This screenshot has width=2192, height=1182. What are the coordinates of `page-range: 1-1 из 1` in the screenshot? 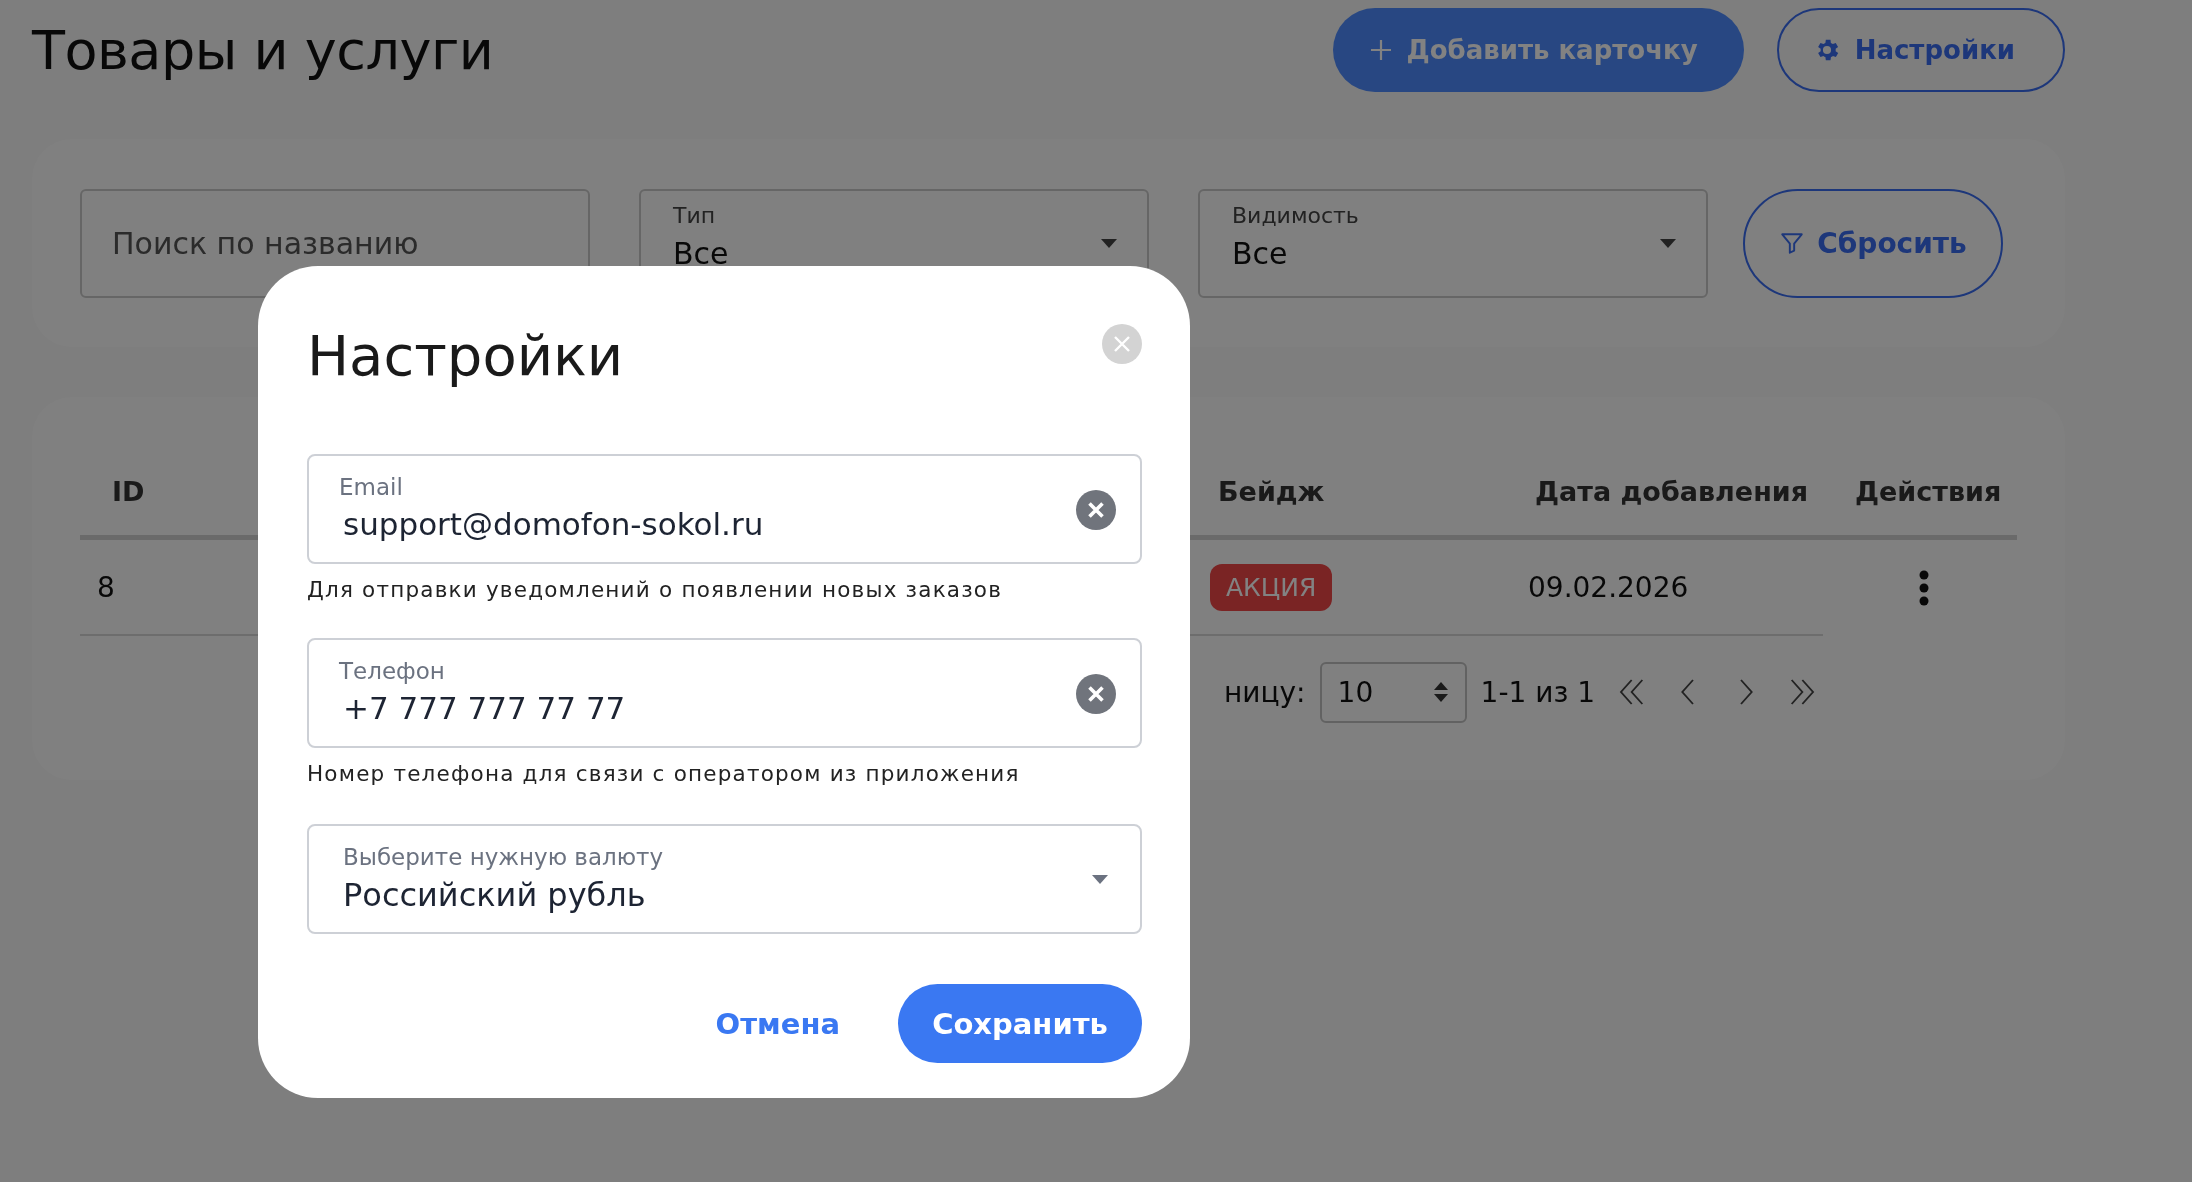 It's located at (1537, 692).